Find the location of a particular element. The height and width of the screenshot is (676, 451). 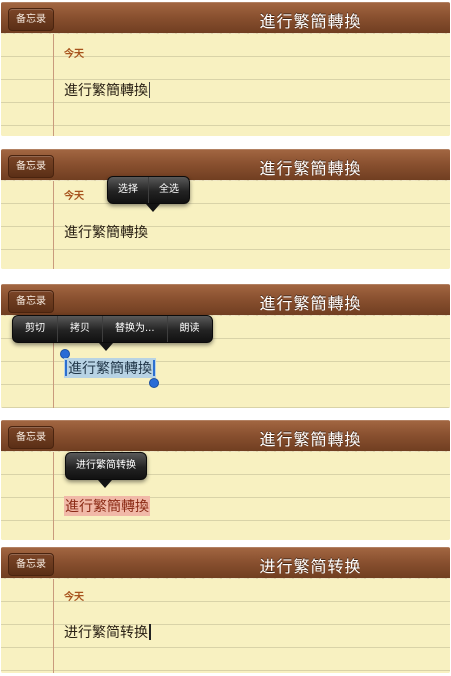

selection-start-handle is located at coordinates (65, 354).